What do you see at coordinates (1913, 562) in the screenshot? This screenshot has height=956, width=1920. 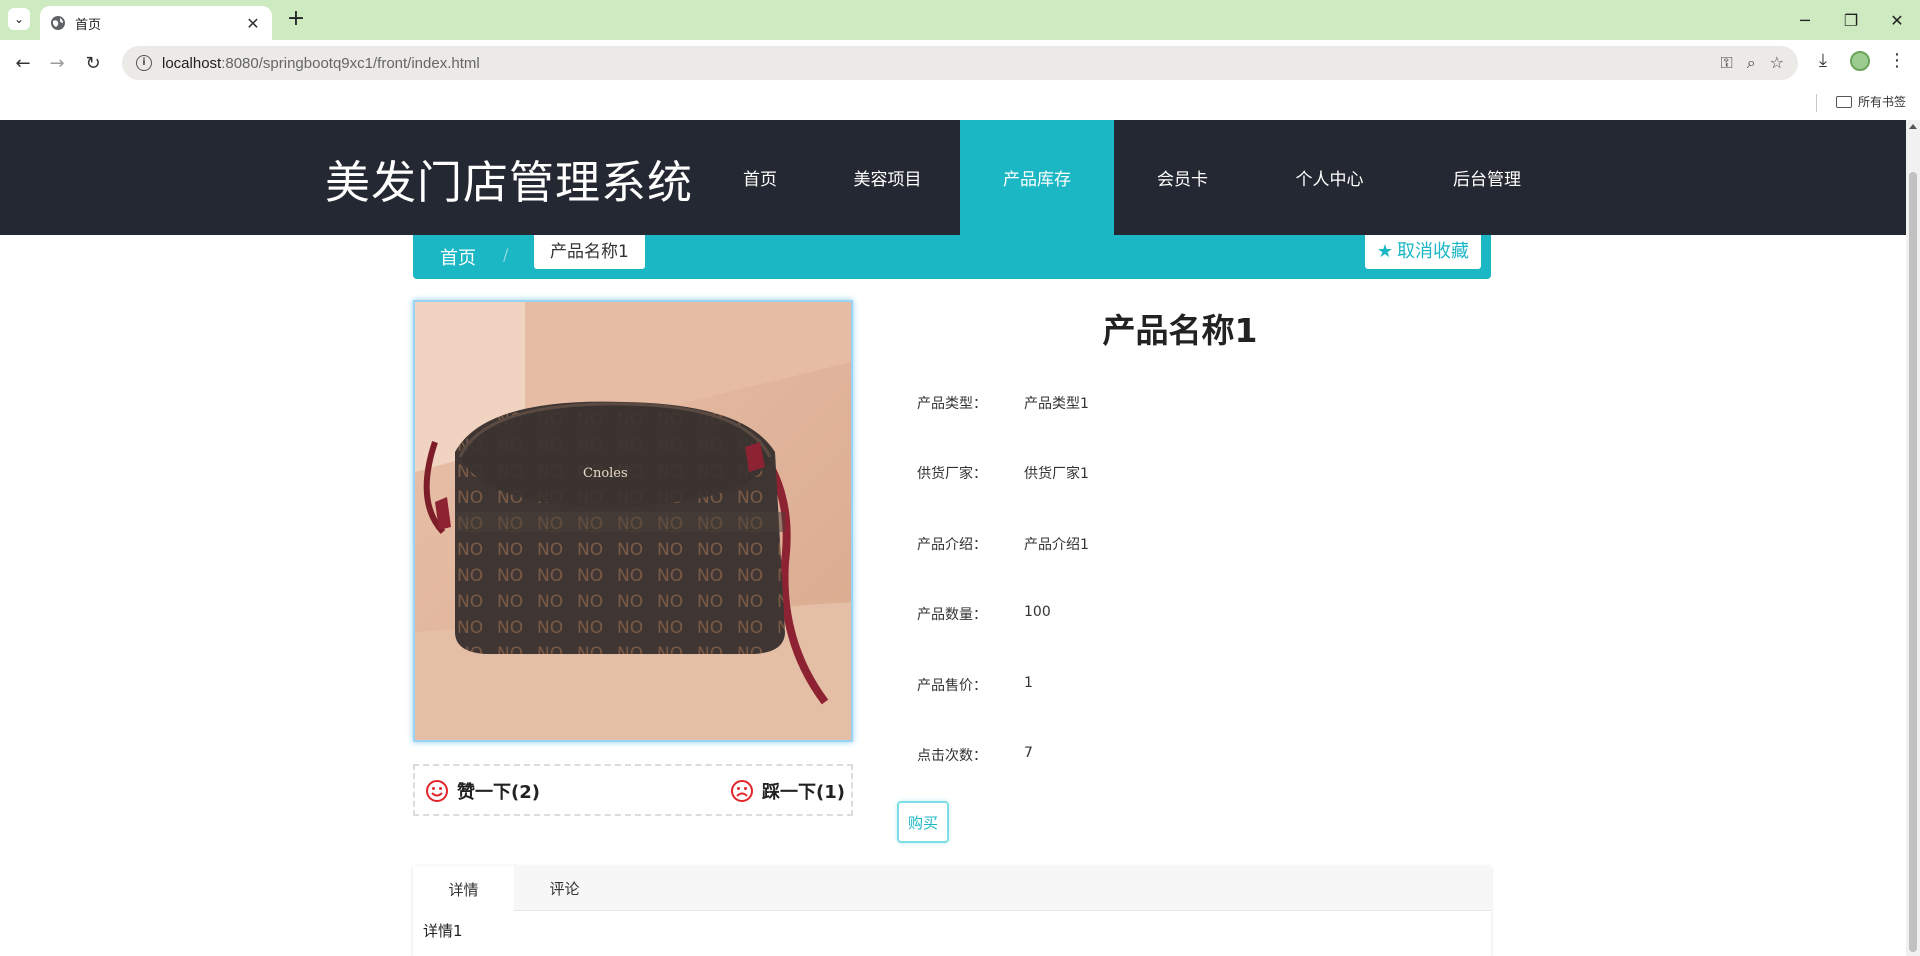 I see `scrollbar-thumb` at bounding box center [1913, 562].